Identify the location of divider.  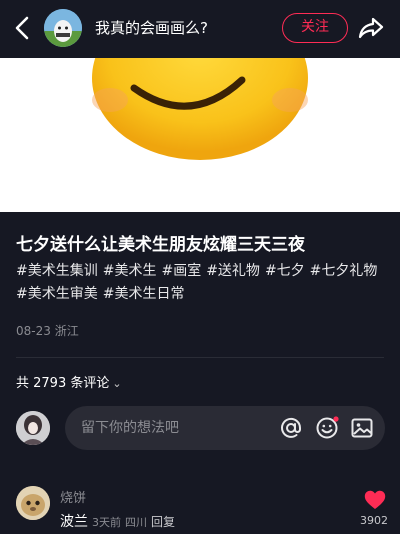
(200, 357).